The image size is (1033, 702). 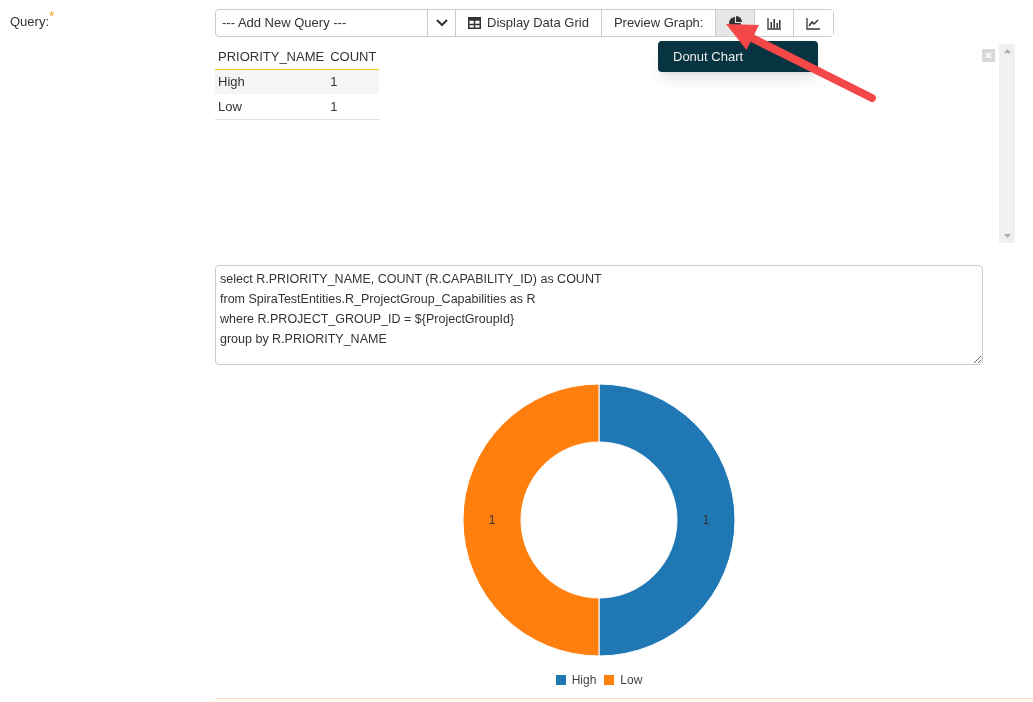 I want to click on table-cell: Low, so click(x=271, y=106).